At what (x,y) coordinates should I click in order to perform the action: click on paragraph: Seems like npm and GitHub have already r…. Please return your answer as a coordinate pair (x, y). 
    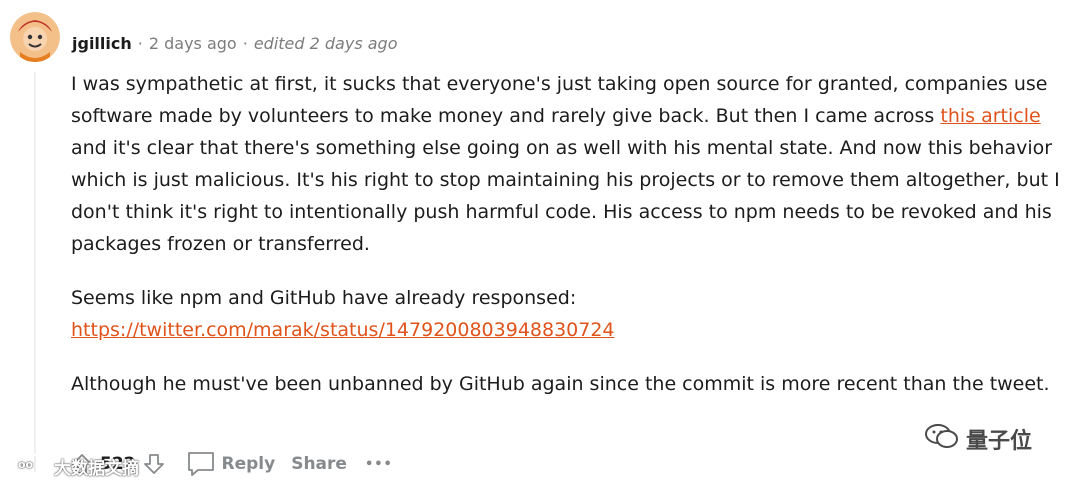
    Looking at the image, I should click on (568, 314).